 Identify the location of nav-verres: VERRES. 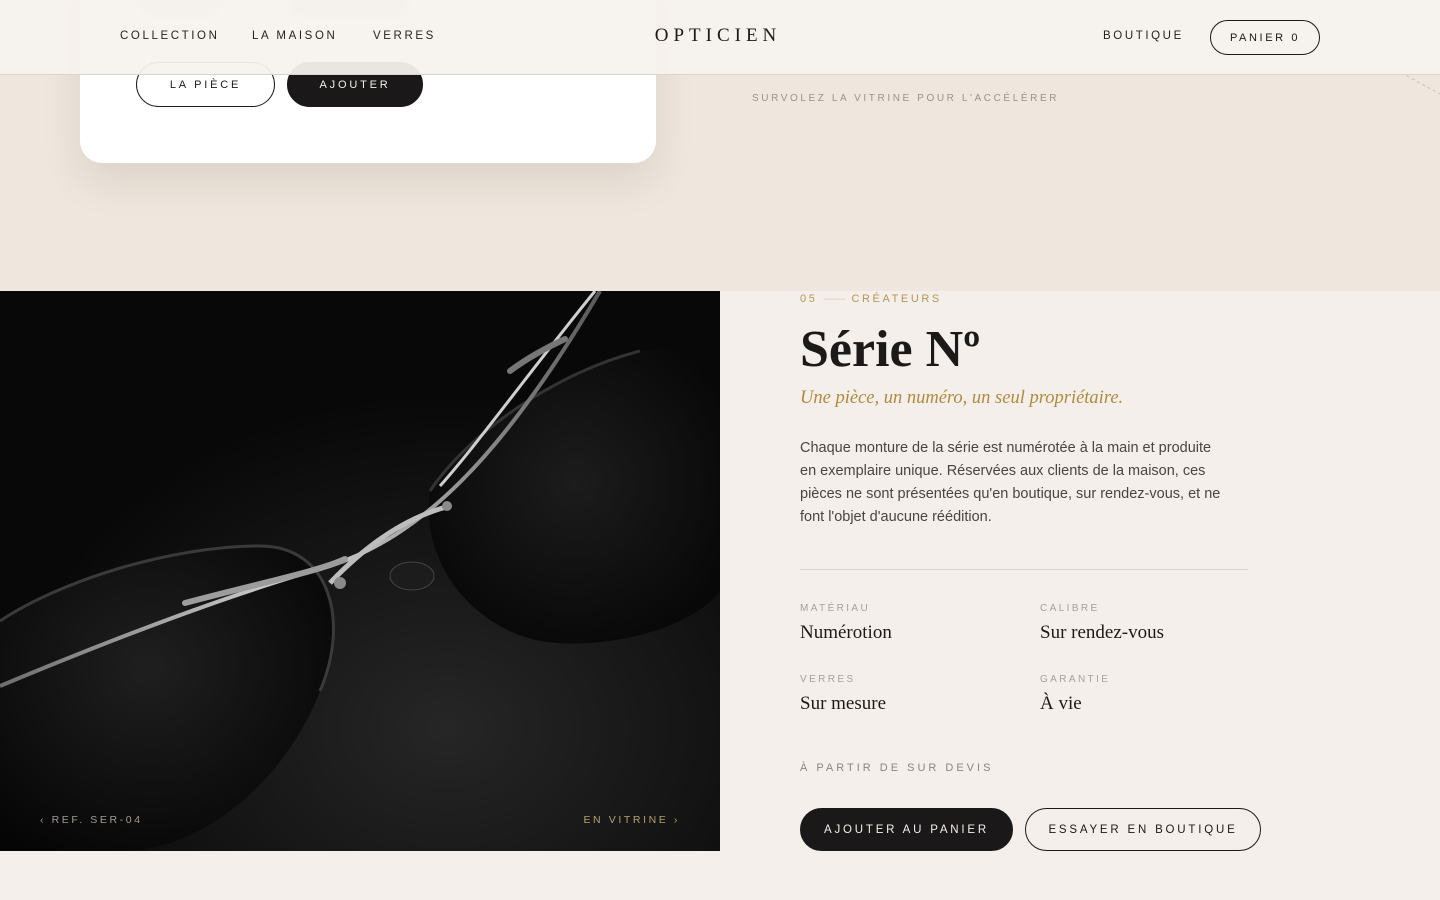
(404, 36).